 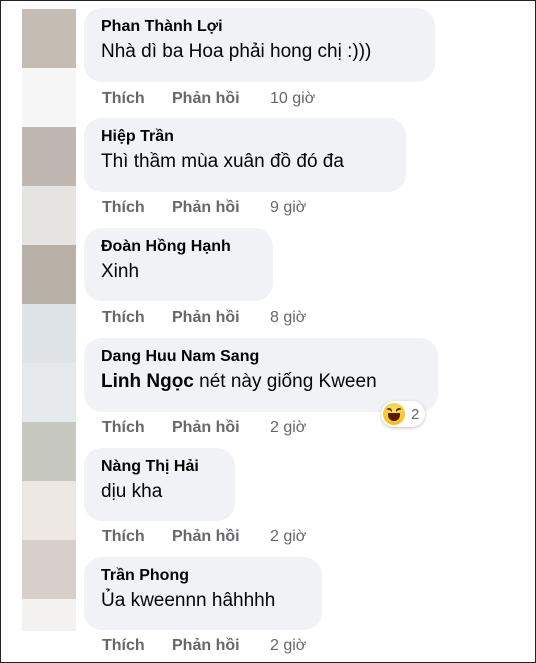 I want to click on comment-actions: Thích Phản hồi 8 giờ, so click(x=204, y=318).